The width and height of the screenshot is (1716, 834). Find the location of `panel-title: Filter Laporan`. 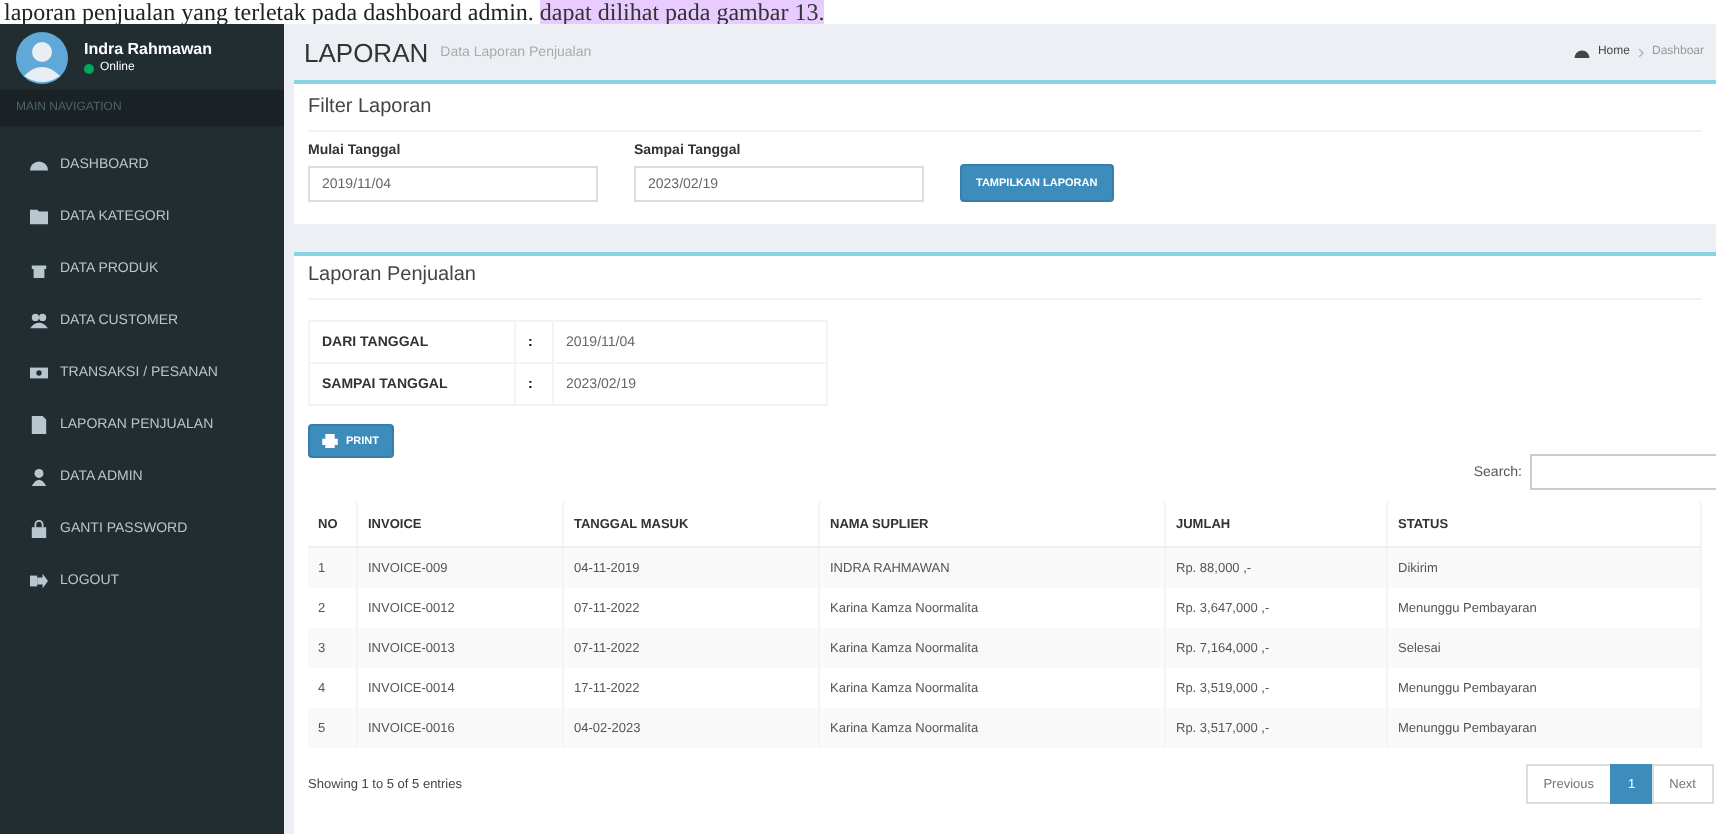

panel-title: Filter Laporan is located at coordinates (1005, 112).